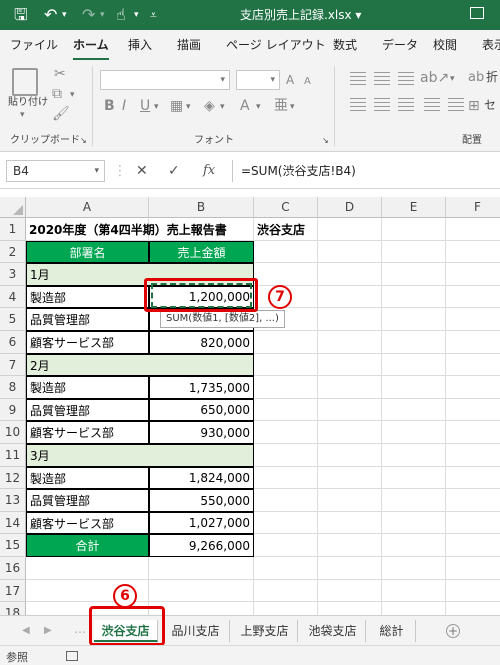 The image size is (500, 665). I want to click on formula-input: =SUM(渋谷支店!B4), so click(366, 171).